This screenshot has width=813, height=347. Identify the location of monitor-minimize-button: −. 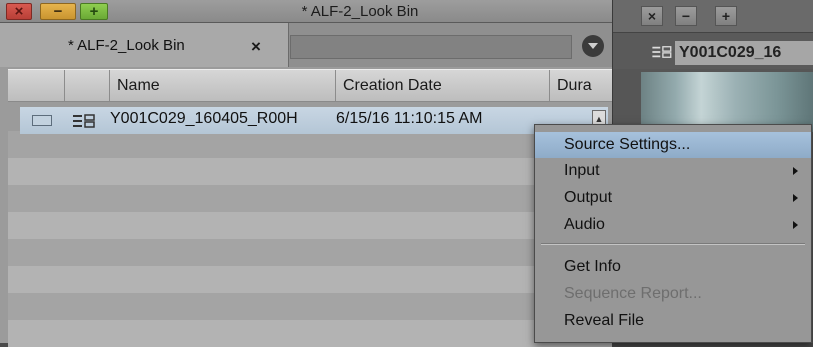
(686, 16).